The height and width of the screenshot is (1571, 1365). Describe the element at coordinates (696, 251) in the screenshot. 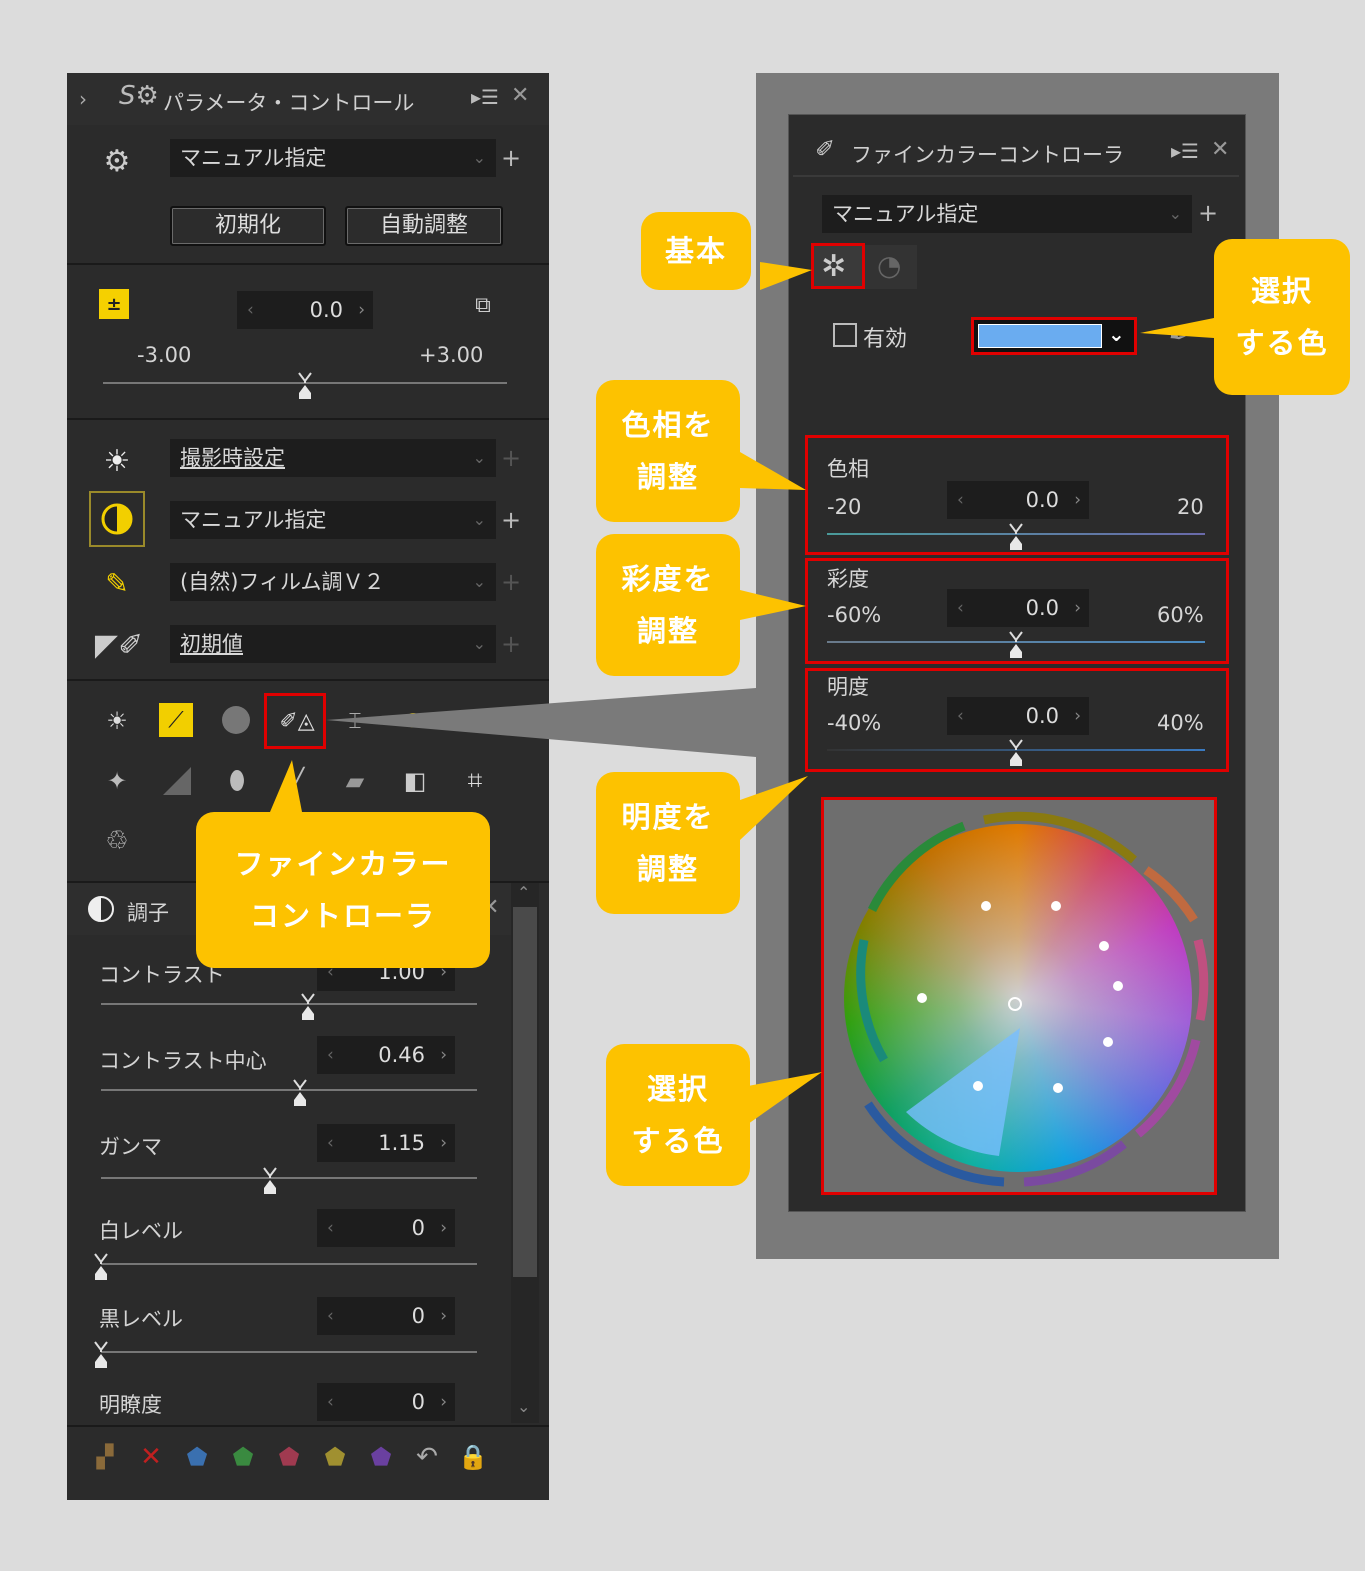

I see `callout-basic: 基本` at that location.